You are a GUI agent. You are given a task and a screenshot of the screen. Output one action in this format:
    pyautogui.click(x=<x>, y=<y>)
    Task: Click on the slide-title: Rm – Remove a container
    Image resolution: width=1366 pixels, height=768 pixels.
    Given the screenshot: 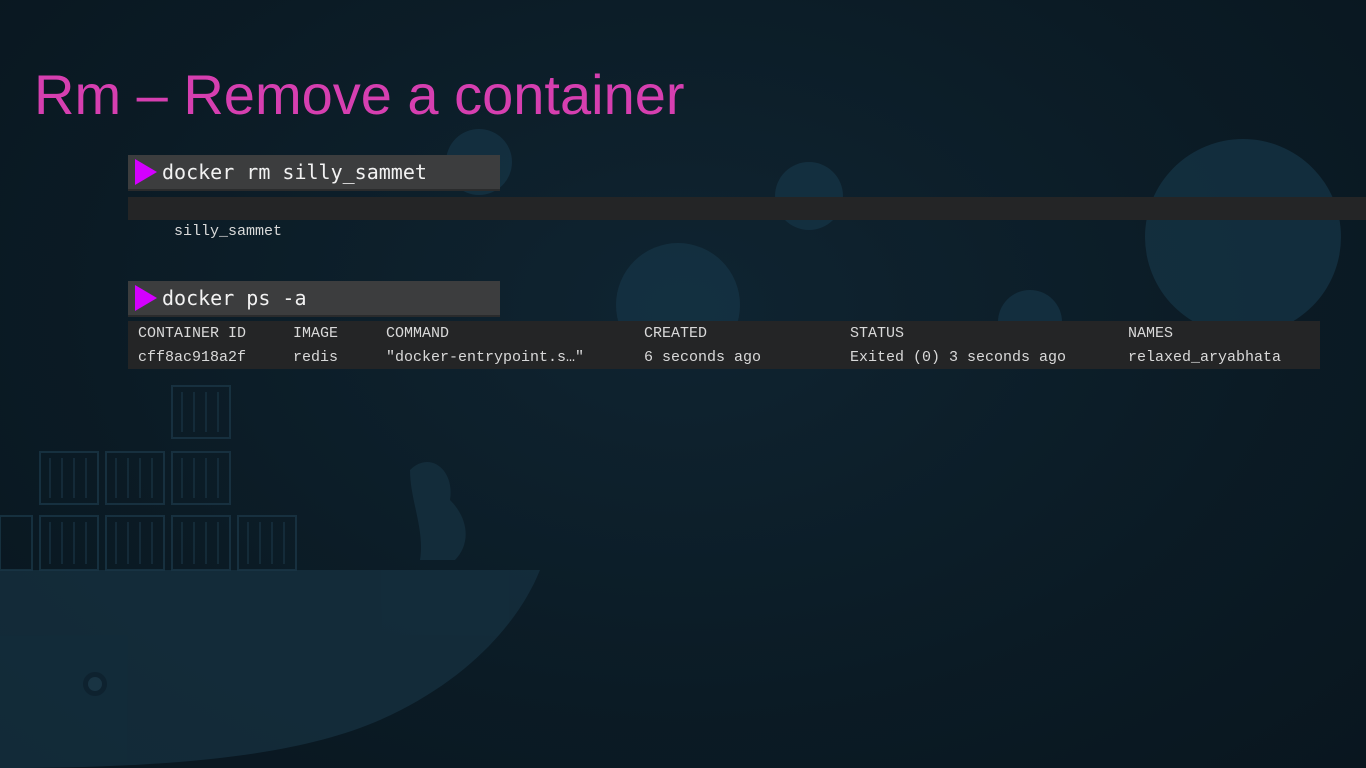 What is the action you would take?
    pyautogui.click(x=359, y=94)
    